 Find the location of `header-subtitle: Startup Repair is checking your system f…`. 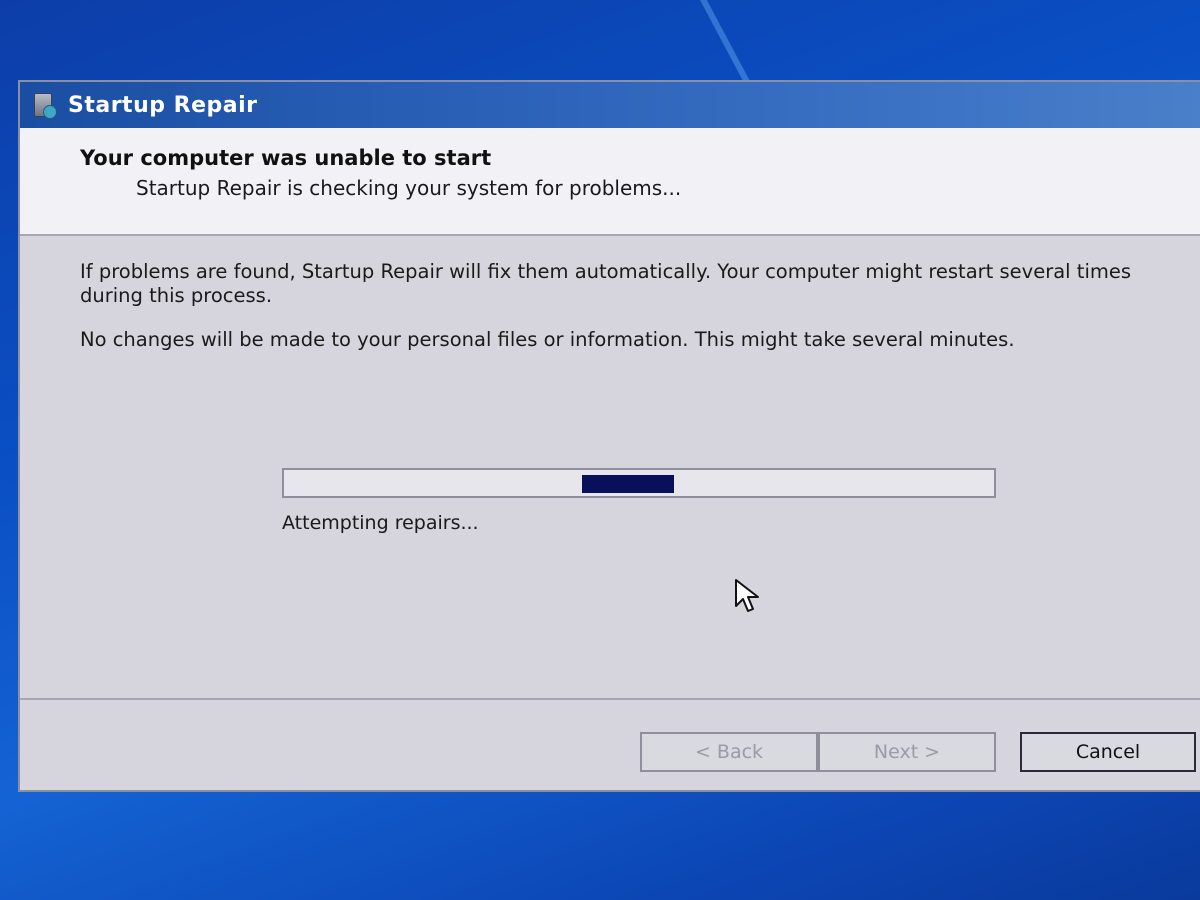

header-subtitle: Startup Repair is checking your system f… is located at coordinates (409, 188).